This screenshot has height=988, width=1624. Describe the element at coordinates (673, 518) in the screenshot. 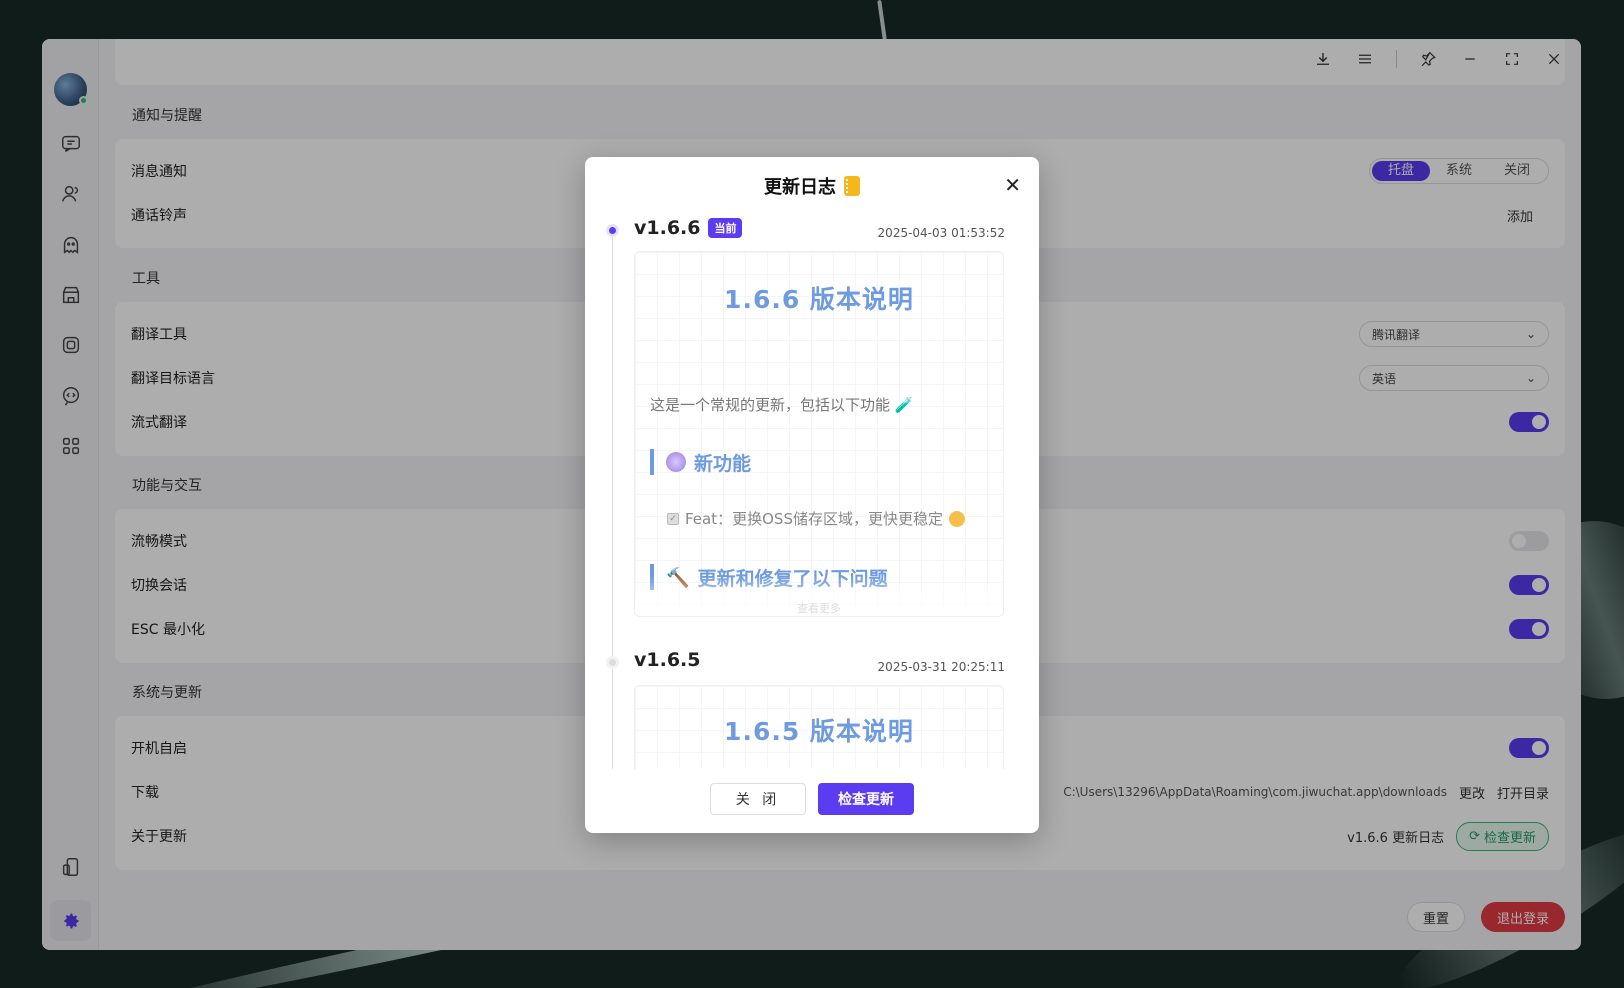

I see `checkbox-icon: ✓` at that location.